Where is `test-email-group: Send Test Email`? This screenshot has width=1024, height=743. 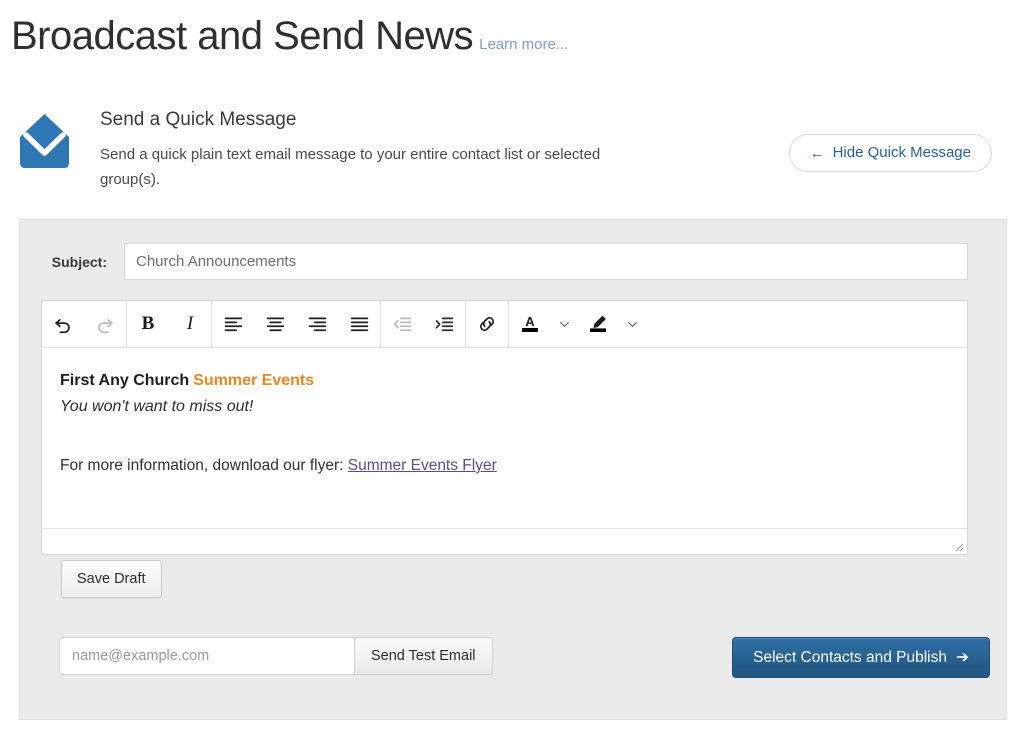
test-email-group: Send Test Email is located at coordinates (276, 656).